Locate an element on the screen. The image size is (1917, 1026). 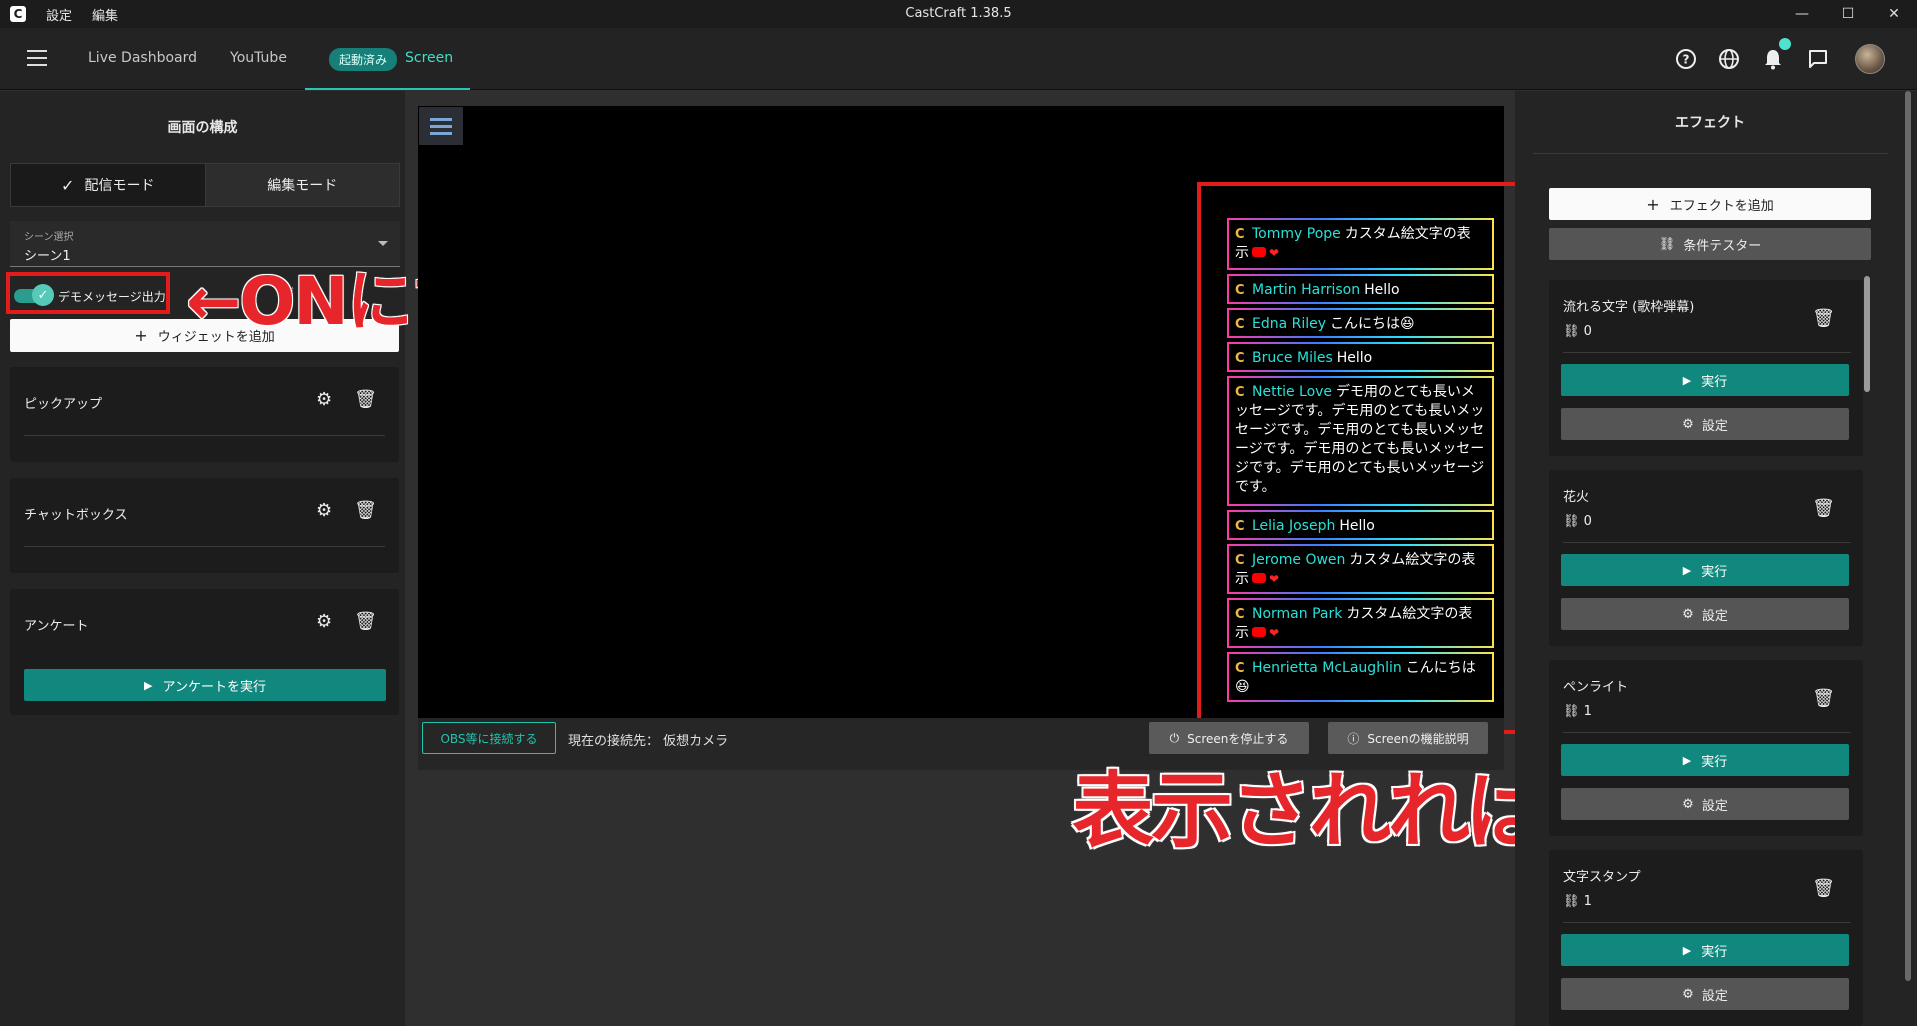
chat-icon is located at coordinates (1818, 59).